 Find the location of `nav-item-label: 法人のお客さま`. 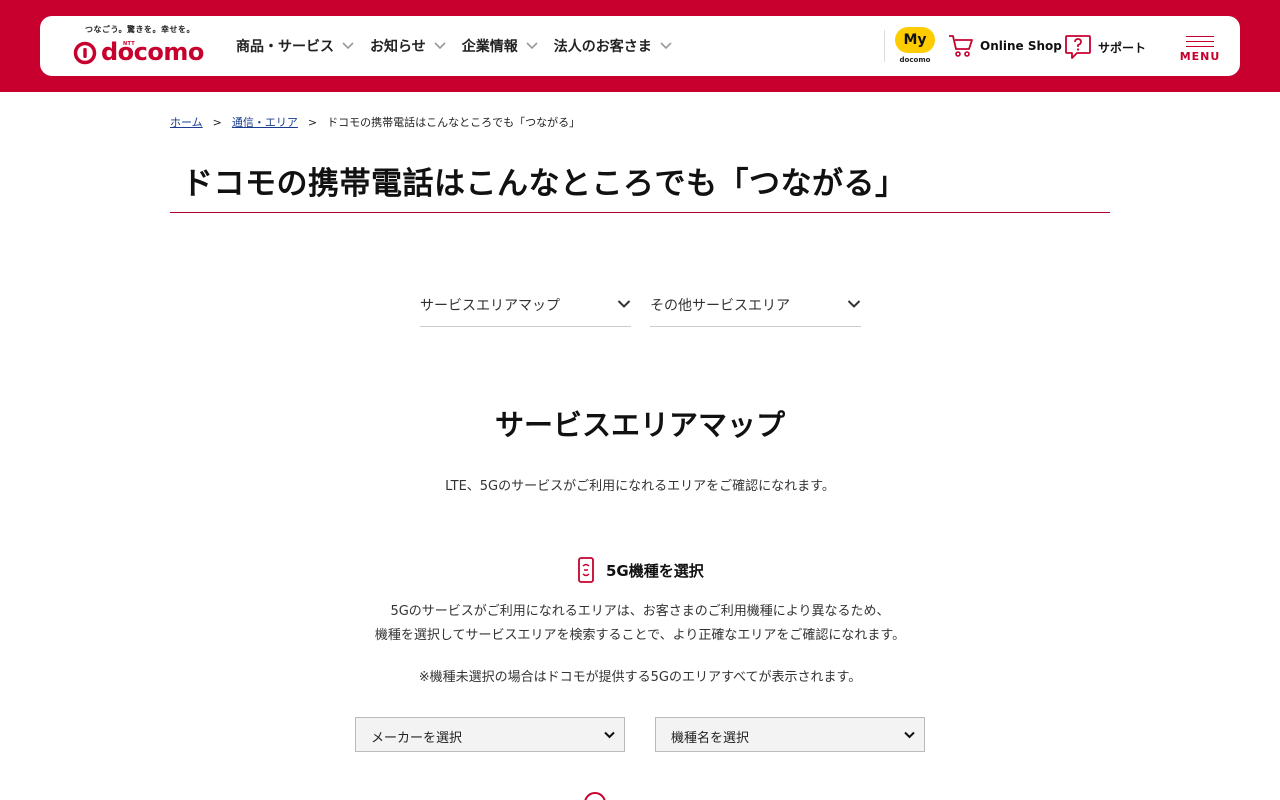

nav-item-label: 法人のお客さま is located at coordinates (602, 47).